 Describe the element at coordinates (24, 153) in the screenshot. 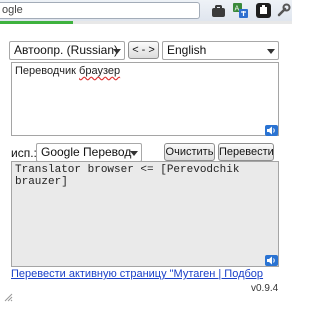

I see `engine-label: исп.:` at that location.